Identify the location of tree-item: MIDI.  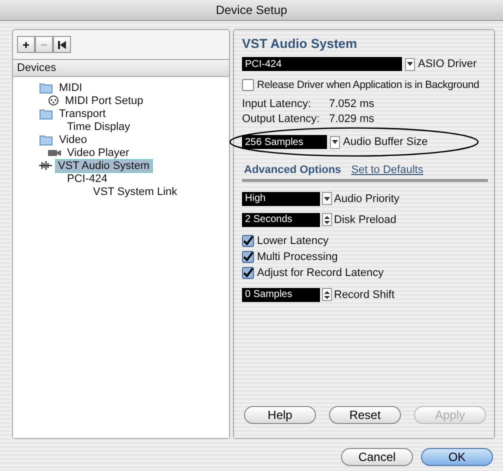
(70, 88).